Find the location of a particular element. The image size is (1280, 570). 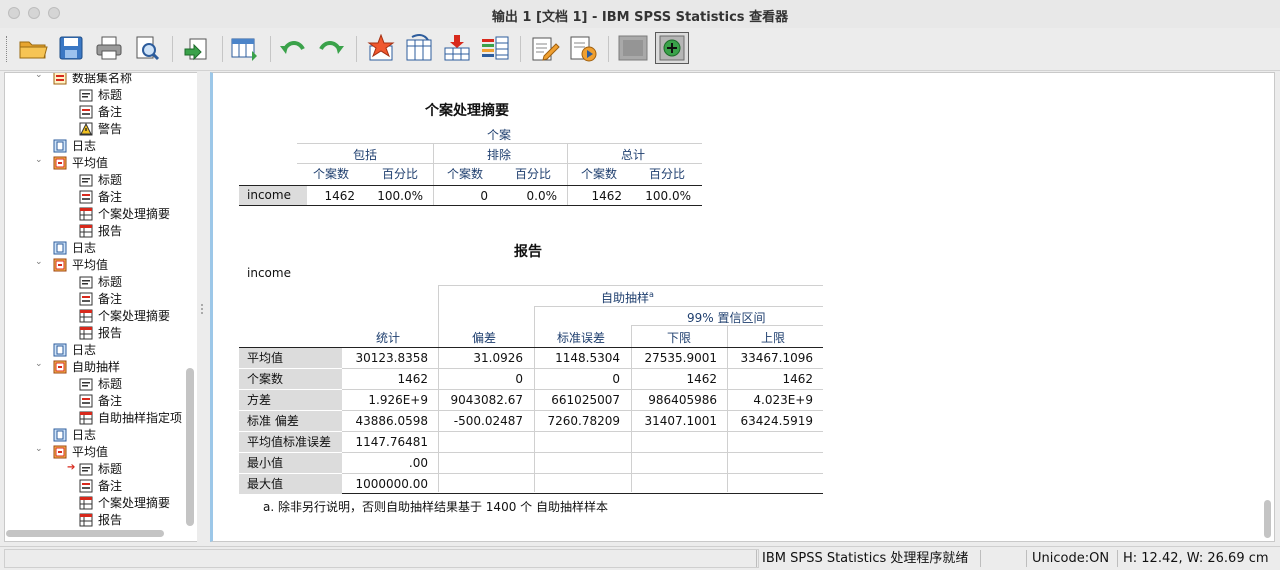

hide-button is located at coordinates (633, 48).